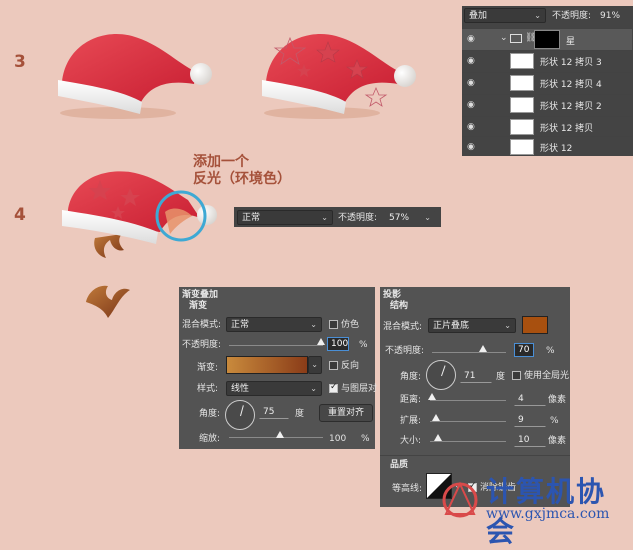  I want to click on ds-spread-slider, so click(468, 421).